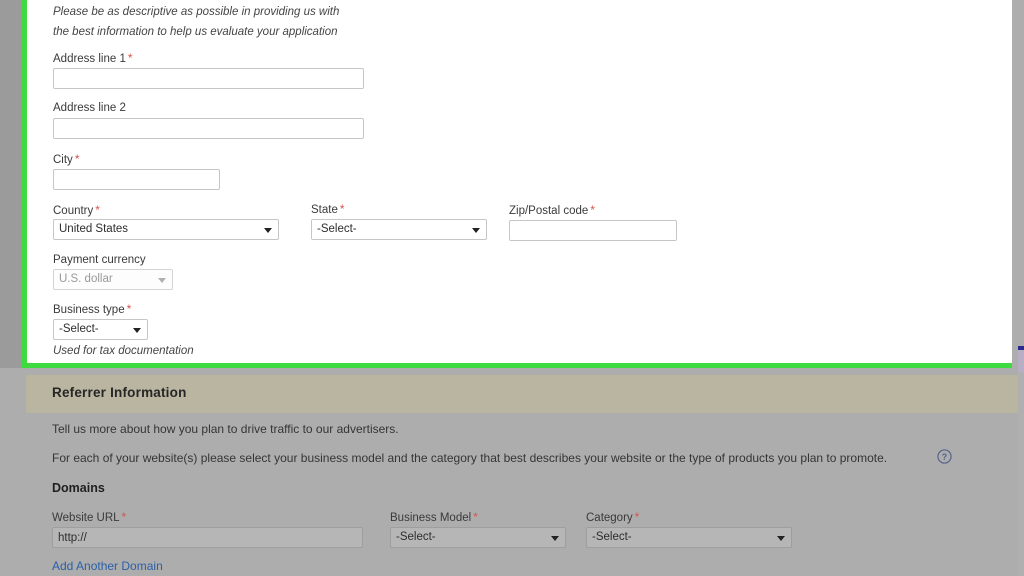 The height and width of the screenshot is (576, 1024). I want to click on add-another-domain-link: Add Another Domain, so click(107, 566).